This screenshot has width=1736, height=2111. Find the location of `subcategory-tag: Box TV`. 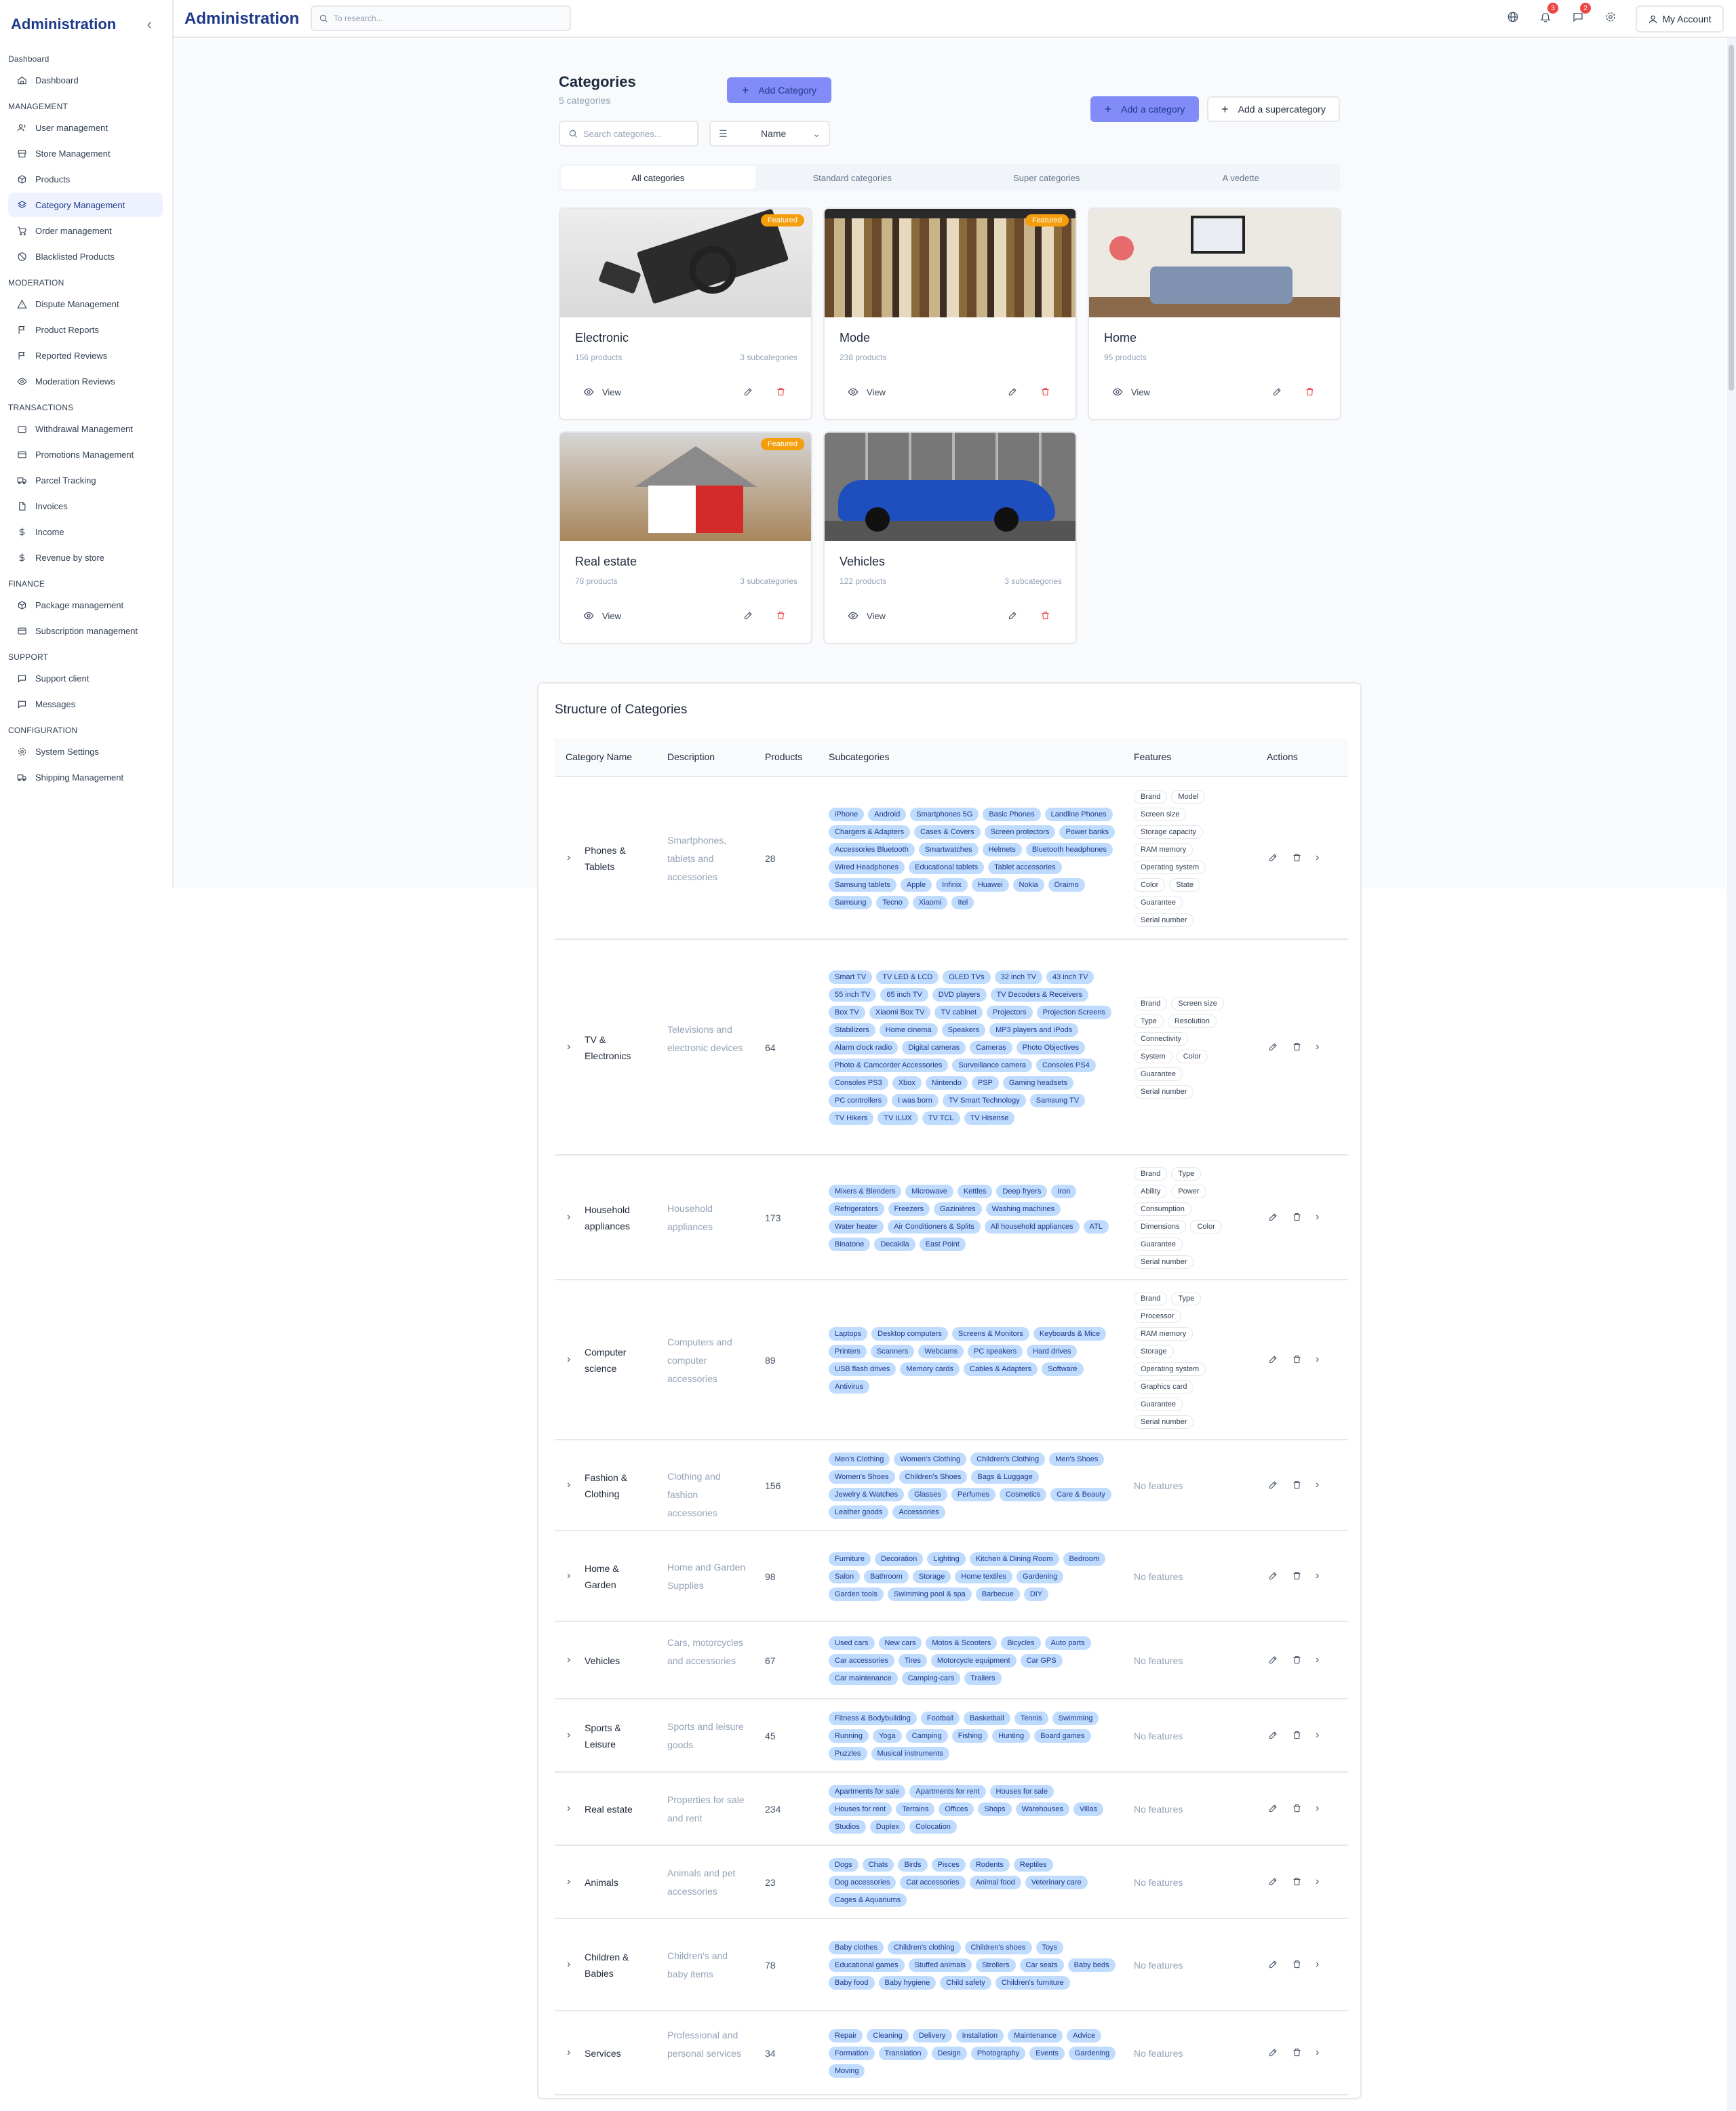

subcategory-tag: Box TV is located at coordinates (847, 1013).